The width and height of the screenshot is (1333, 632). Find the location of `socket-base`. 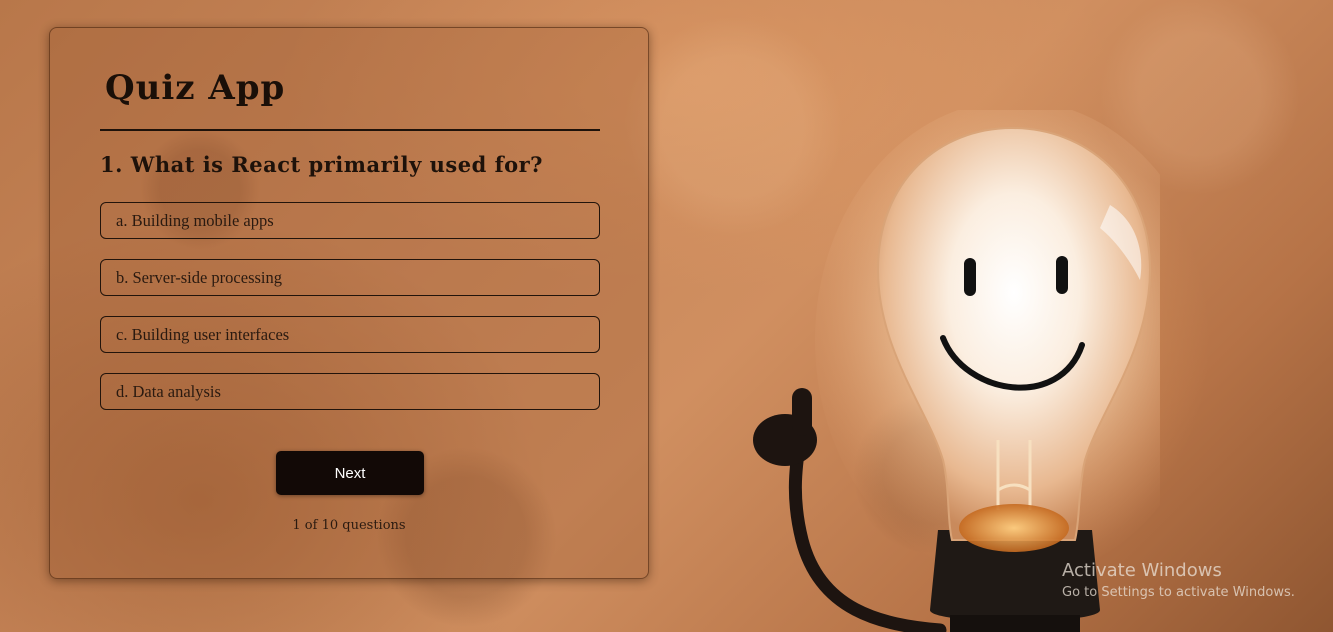

socket-base is located at coordinates (1015, 623).